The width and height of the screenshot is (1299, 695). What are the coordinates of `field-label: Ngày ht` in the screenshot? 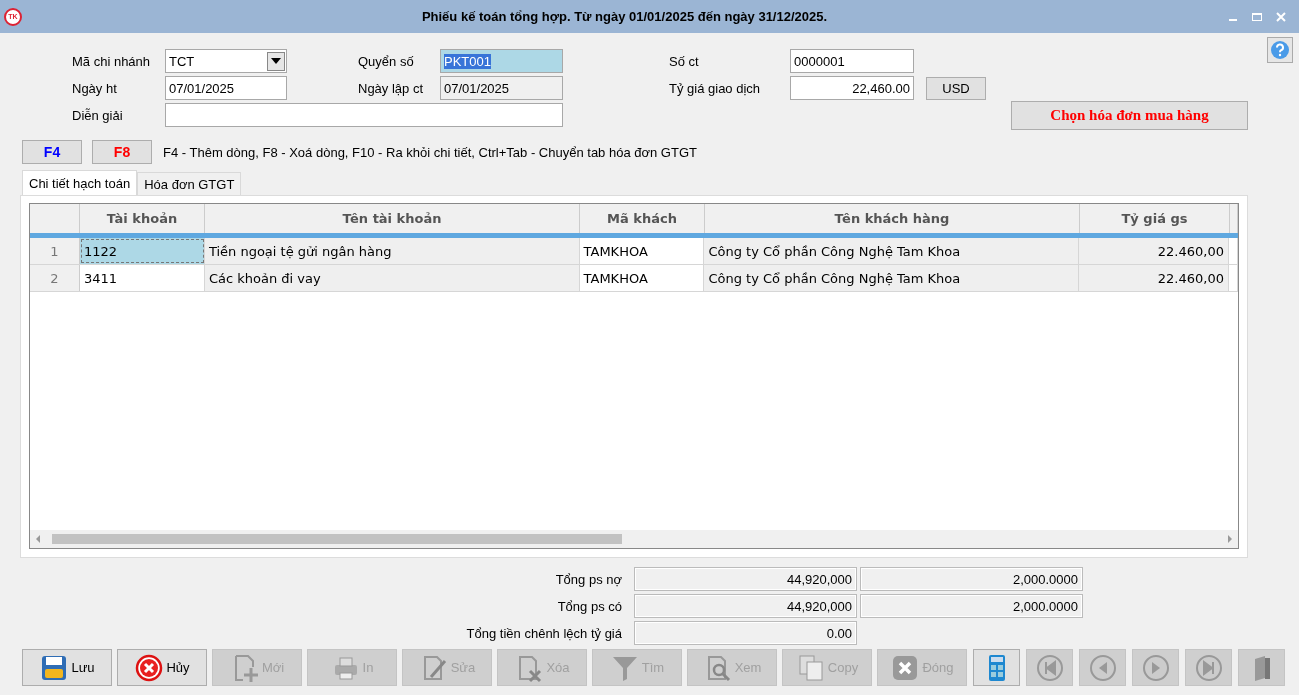 It's located at (95, 88).